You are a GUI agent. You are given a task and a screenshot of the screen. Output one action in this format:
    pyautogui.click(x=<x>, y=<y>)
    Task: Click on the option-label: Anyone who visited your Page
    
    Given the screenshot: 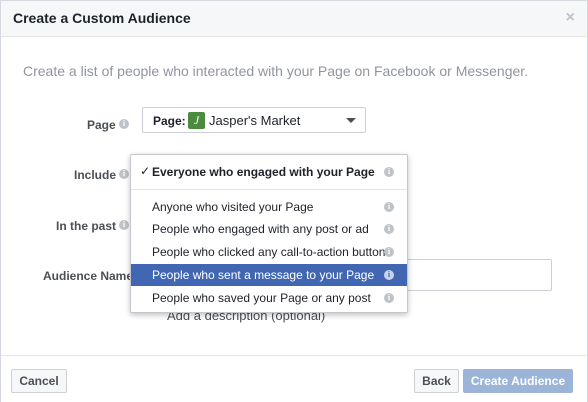 What is the action you would take?
    pyautogui.click(x=233, y=207)
    